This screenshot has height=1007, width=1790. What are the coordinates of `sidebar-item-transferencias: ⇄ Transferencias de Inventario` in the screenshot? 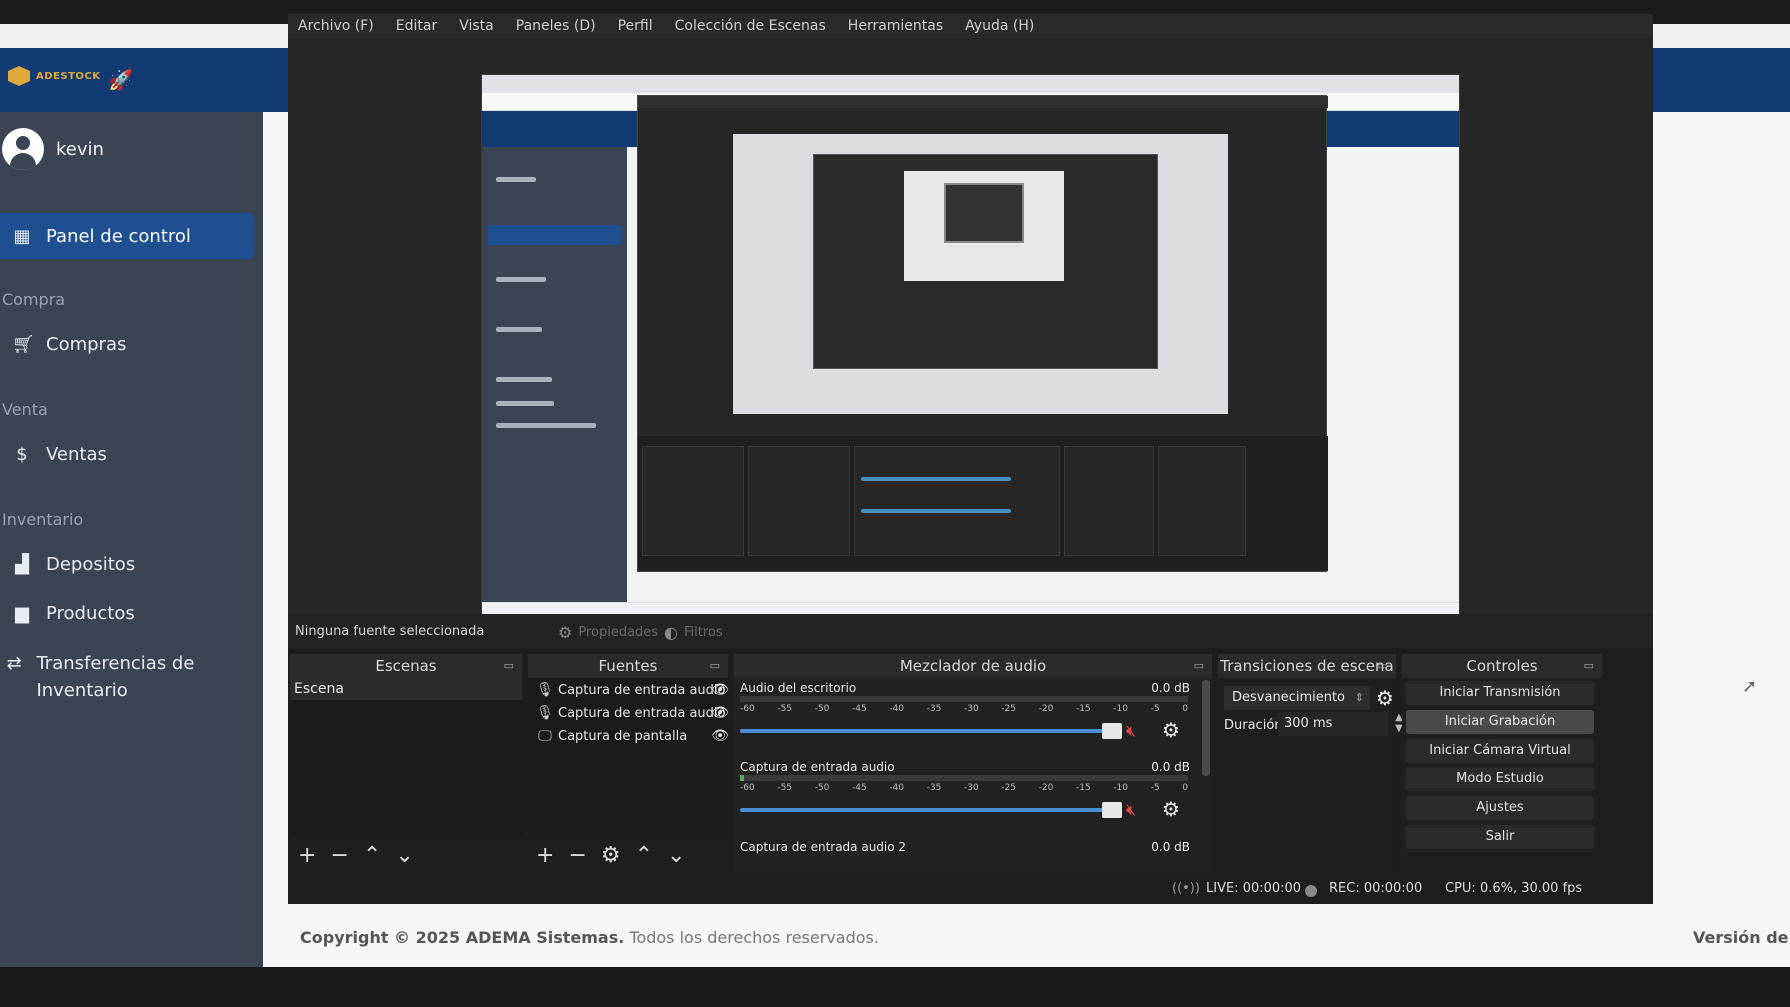 It's located at (126, 677).